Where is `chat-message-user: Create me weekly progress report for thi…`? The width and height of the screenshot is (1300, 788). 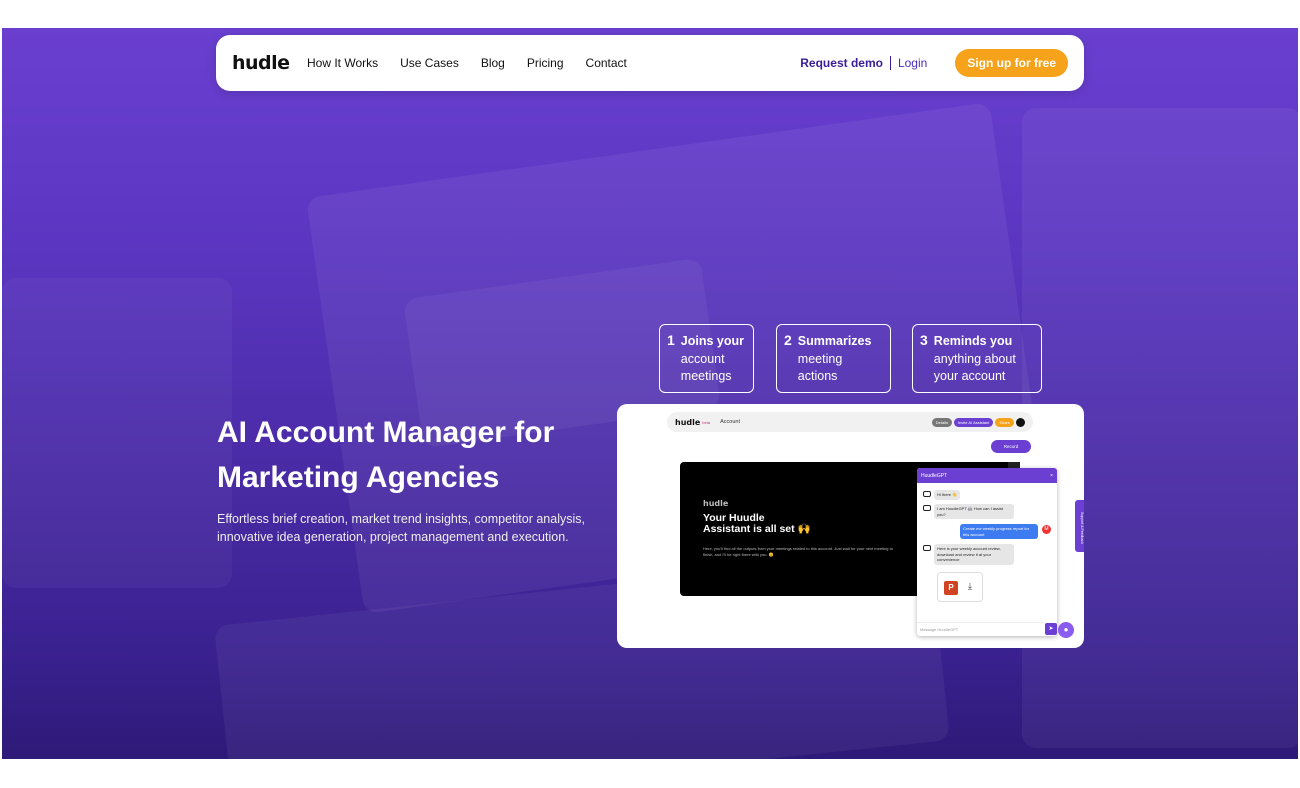 chat-message-user: Create me weekly progress report for thi… is located at coordinates (999, 531).